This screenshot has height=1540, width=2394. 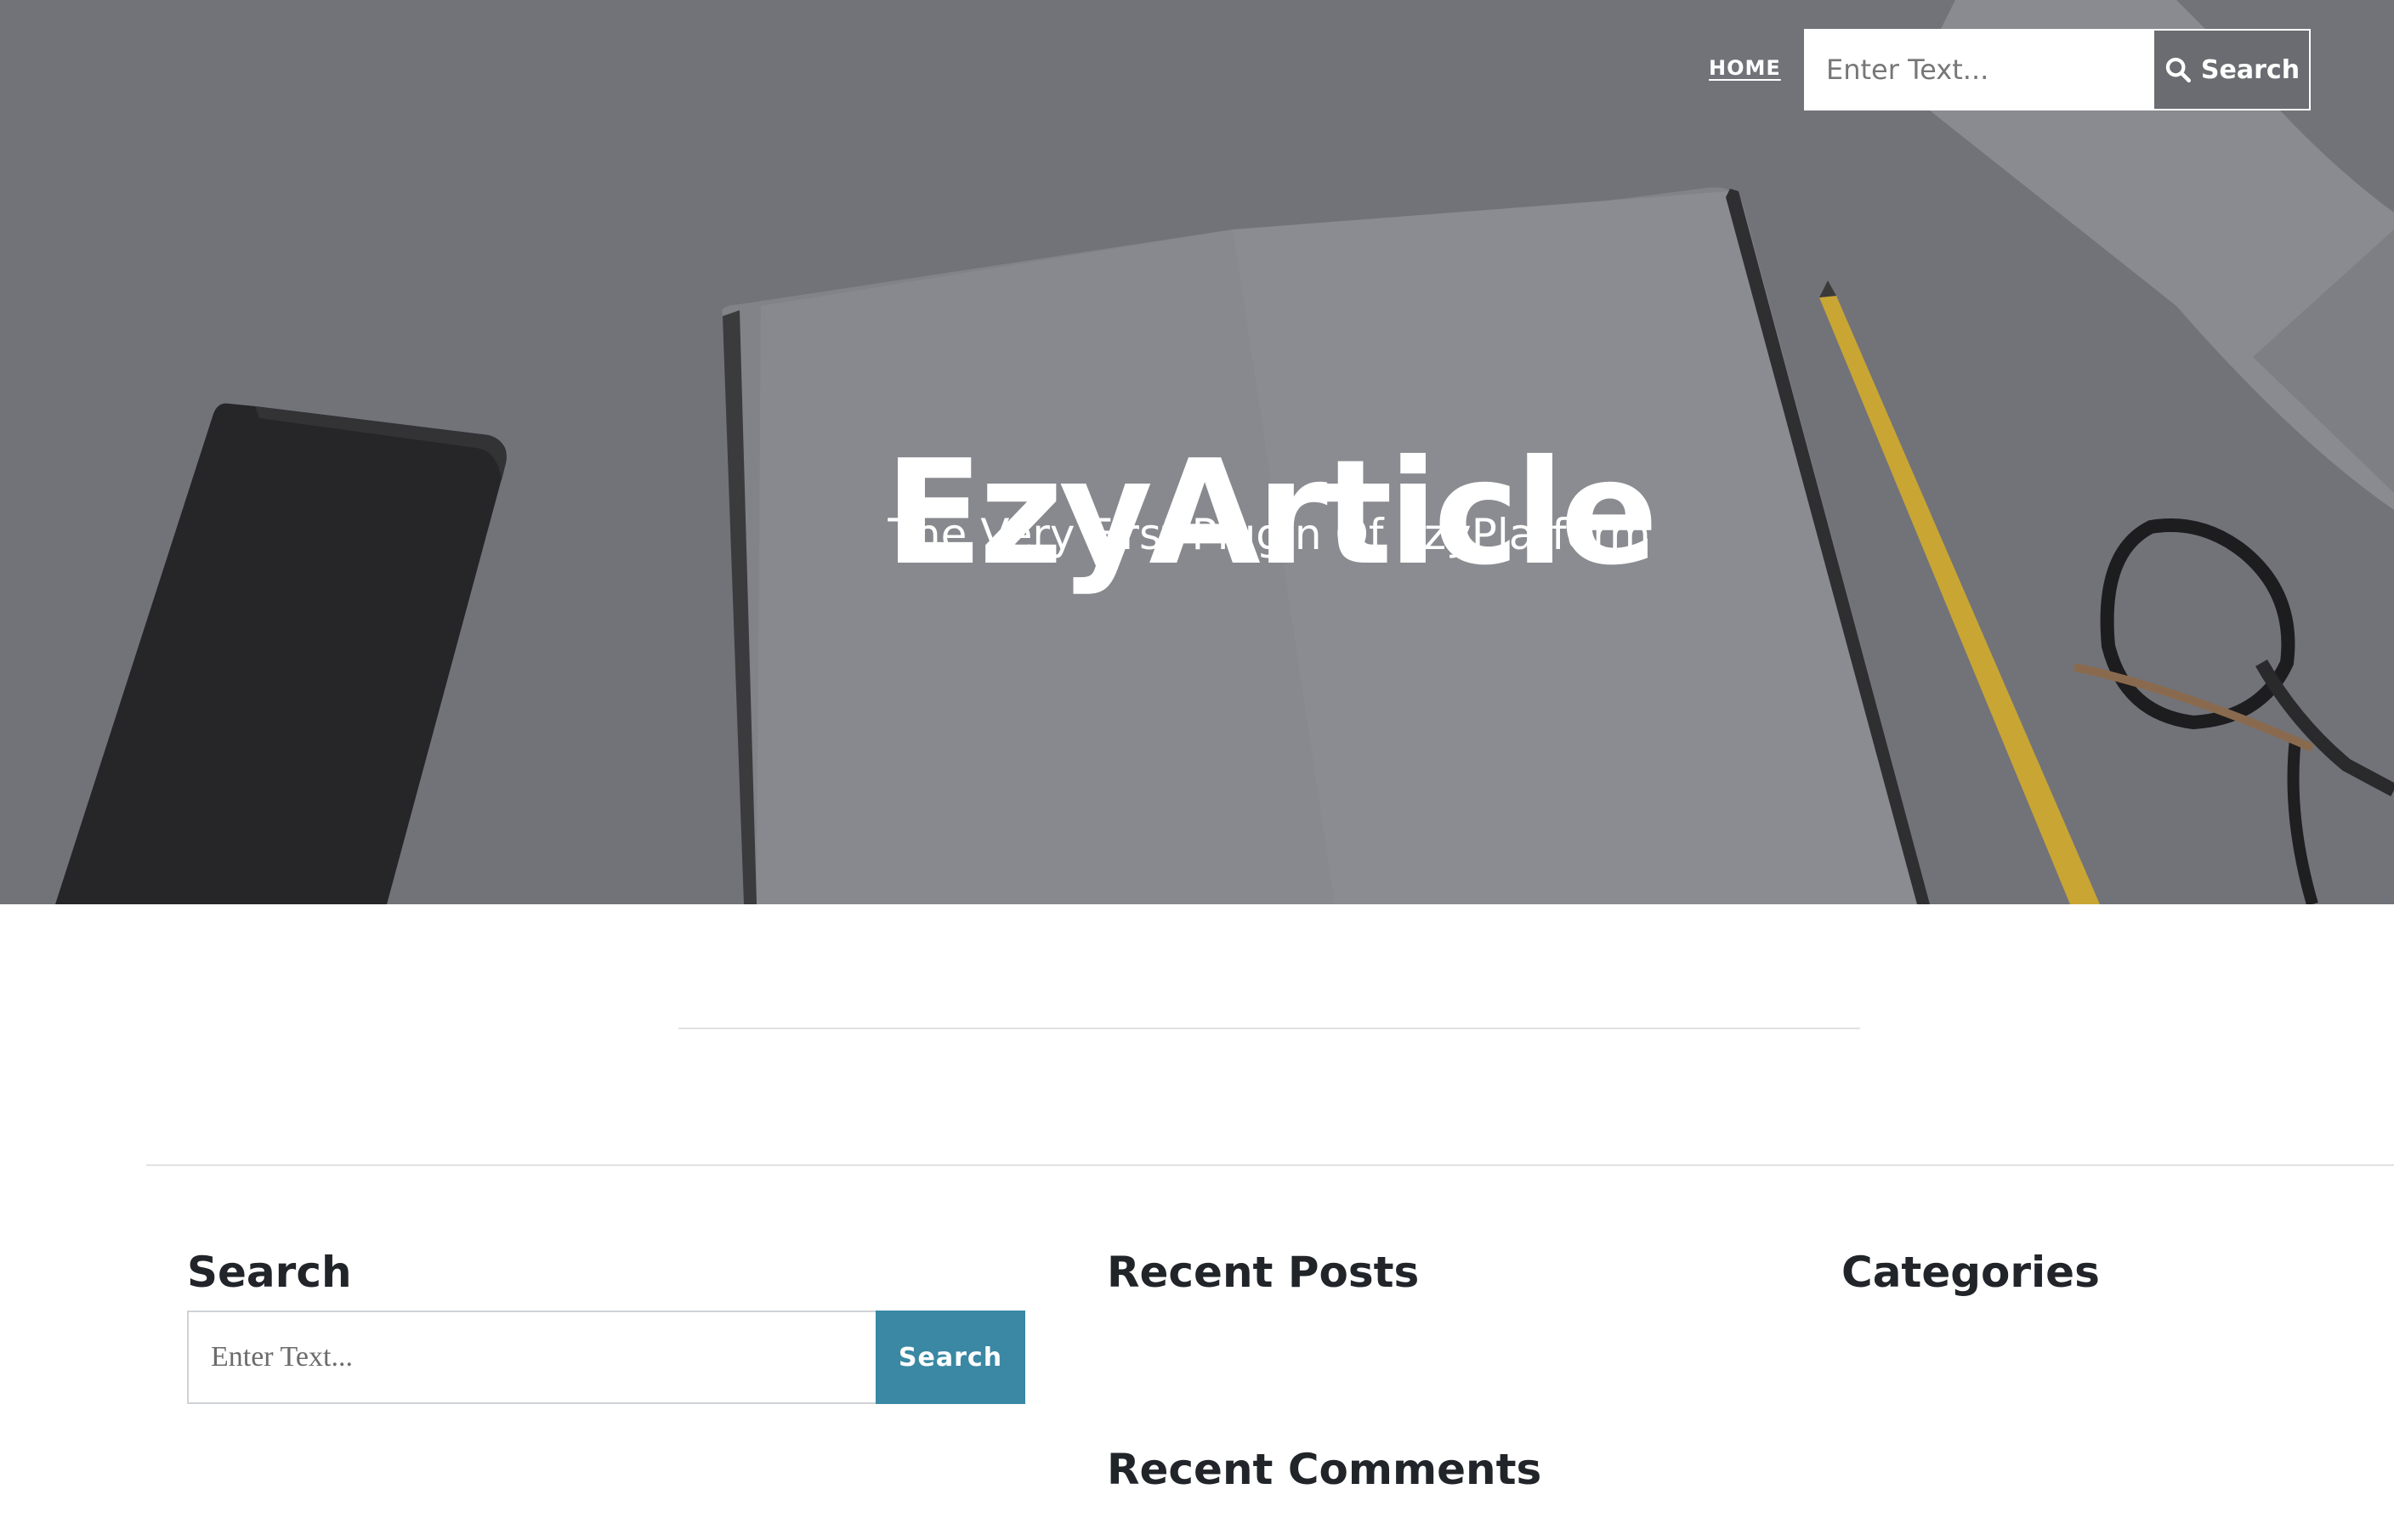 What do you see at coordinates (2178, 70) in the screenshot?
I see `search-icon` at bounding box center [2178, 70].